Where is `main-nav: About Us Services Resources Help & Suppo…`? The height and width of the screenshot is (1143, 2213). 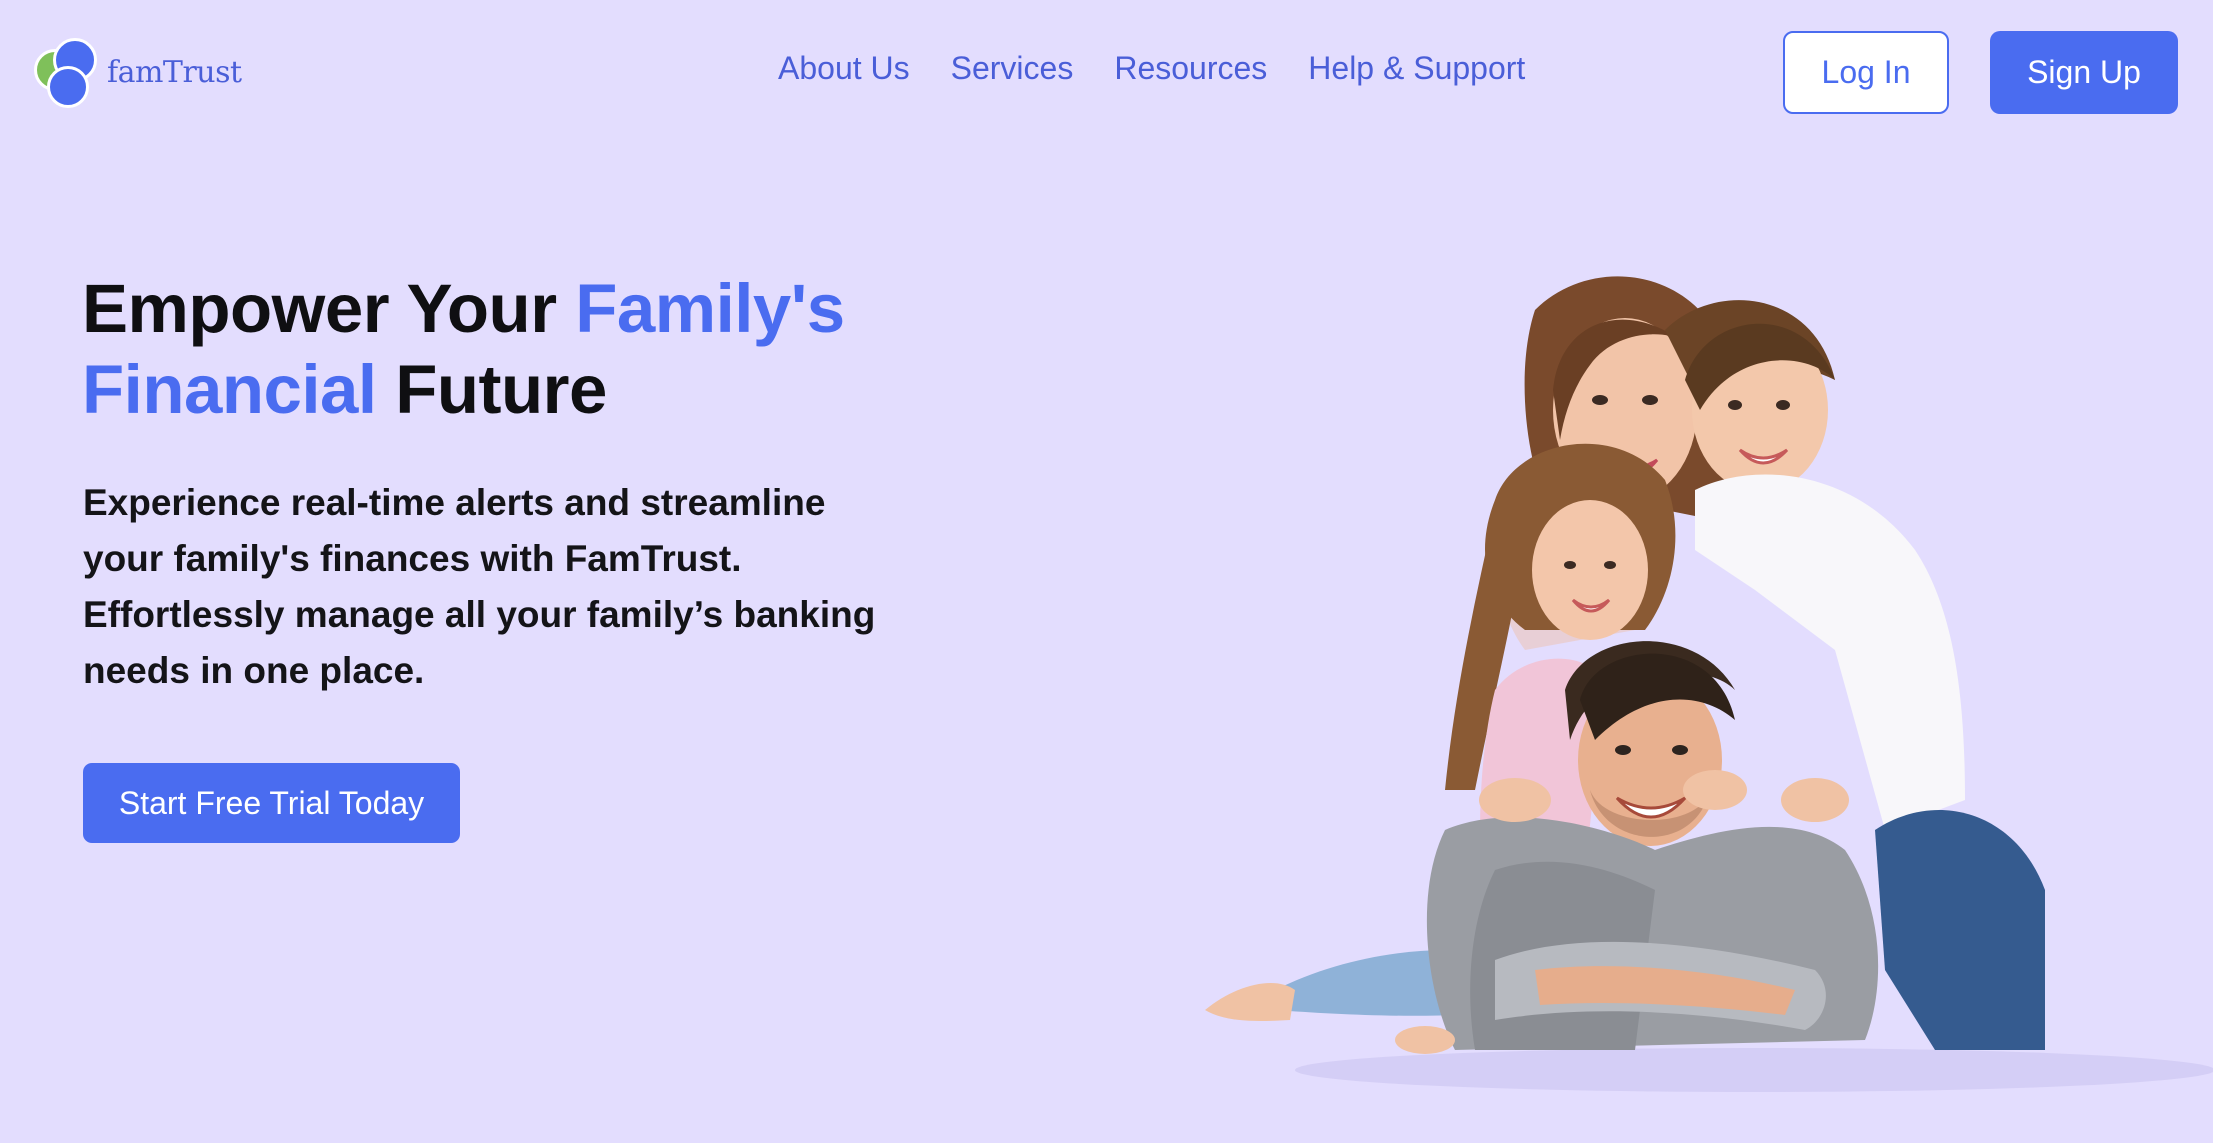
main-nav: About Us Services Resources Help & Suppo… is located at coordinates (1151, 68).